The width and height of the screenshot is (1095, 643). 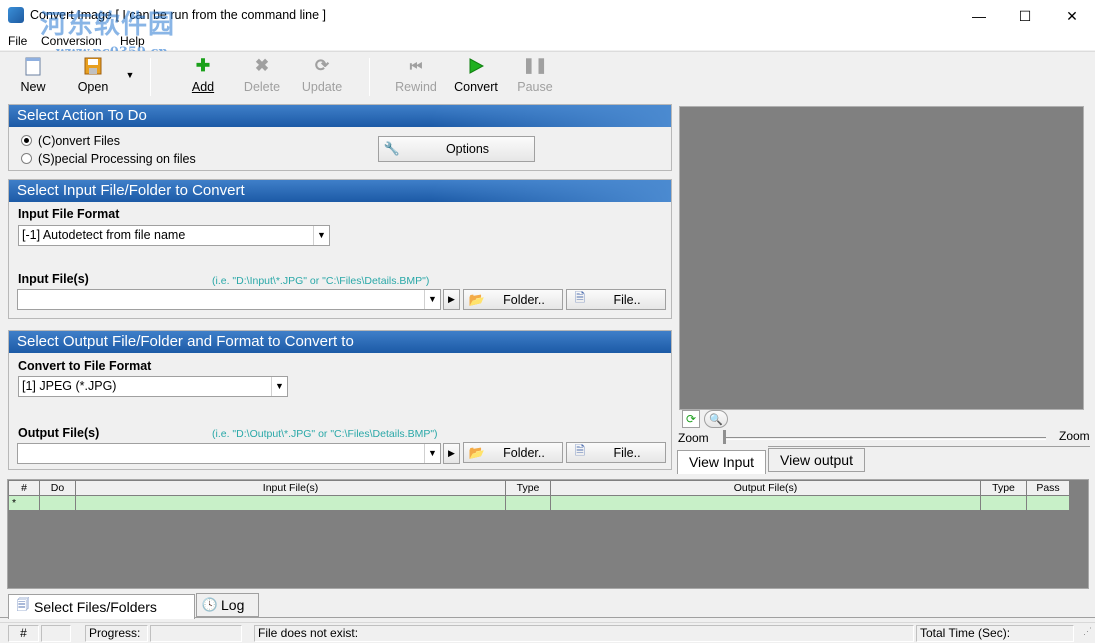 What do you see at coordinates (691, 419) in the screenshot?
I see `refresh-preview-icon: ⟳` at bounding box center [691, 419].